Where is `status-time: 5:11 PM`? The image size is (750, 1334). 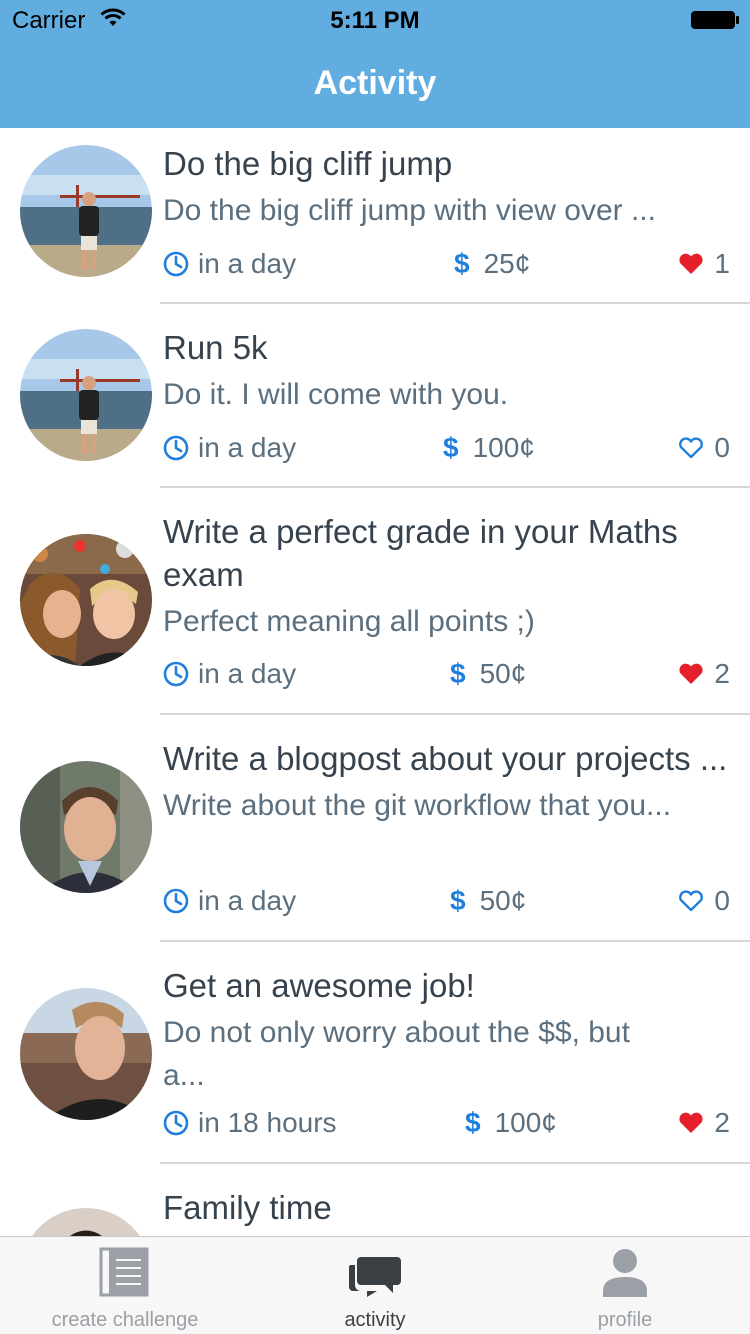 status-time: 5:11 PM is located at coordinates (375, 20).